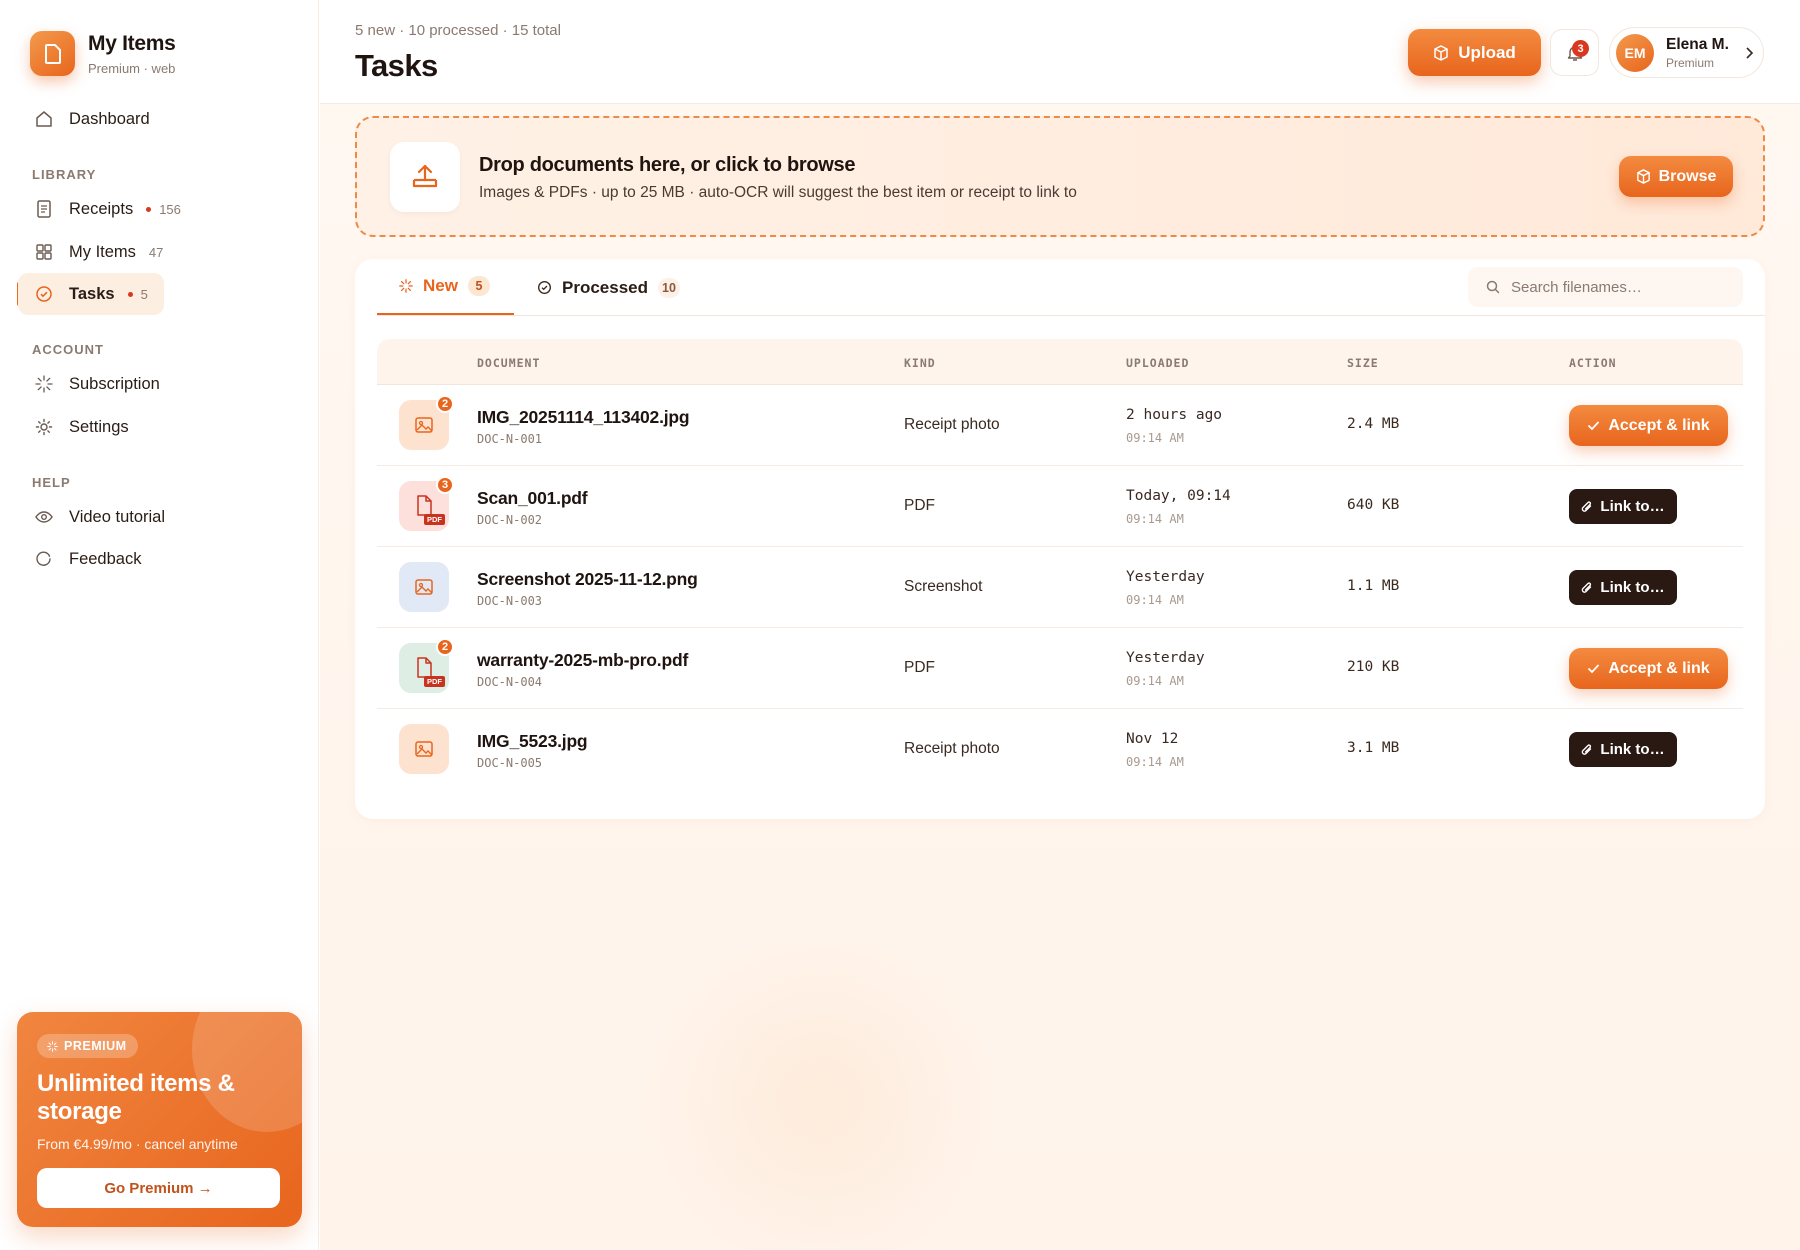 The height and width of the screenshot is (1250, 1800). I want to click on brand: My Items Premium · web, so click(103, 53).